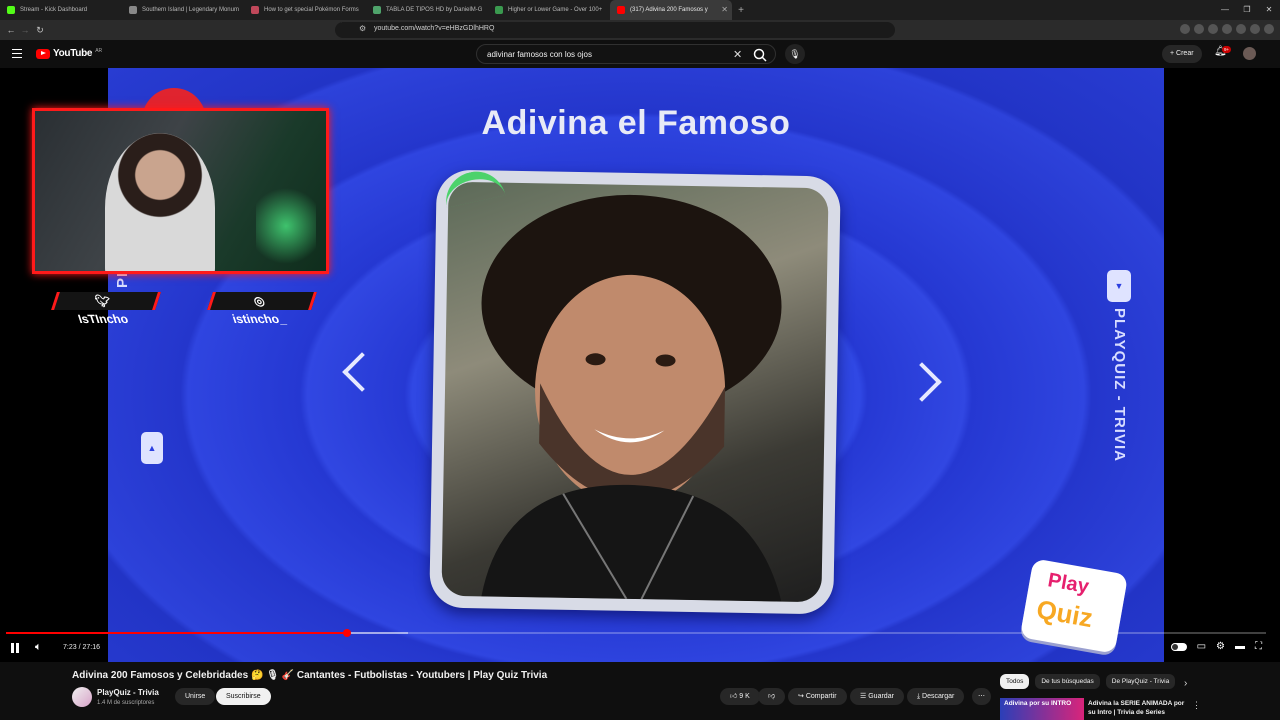 The image size is (1280, 720). Describe the element at coordinates (126, 703) in the screenshot. I see `subscriber-count: 1.4 M de suscriptores` at that location.